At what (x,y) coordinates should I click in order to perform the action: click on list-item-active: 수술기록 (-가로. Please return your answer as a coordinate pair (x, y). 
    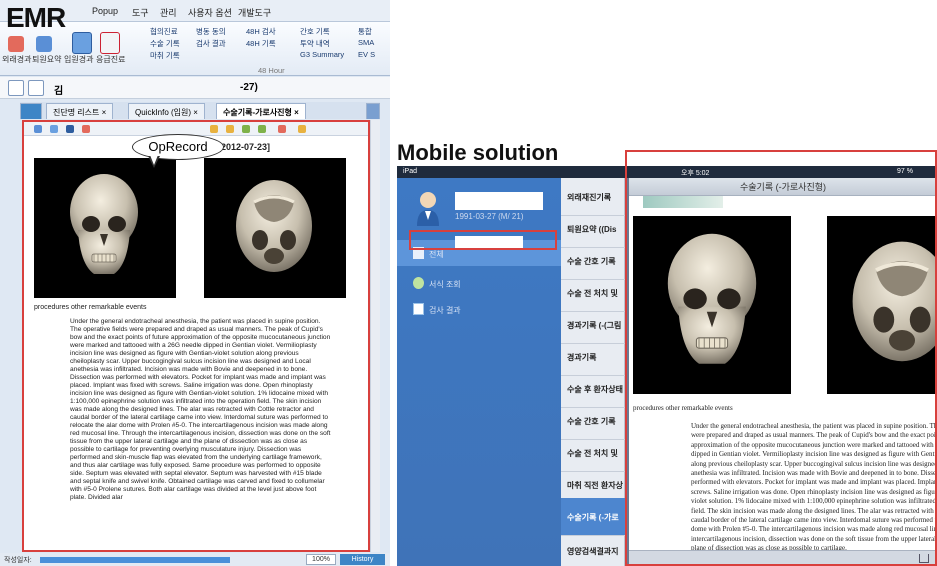
    Looking at the image, I should click on (593, 517).